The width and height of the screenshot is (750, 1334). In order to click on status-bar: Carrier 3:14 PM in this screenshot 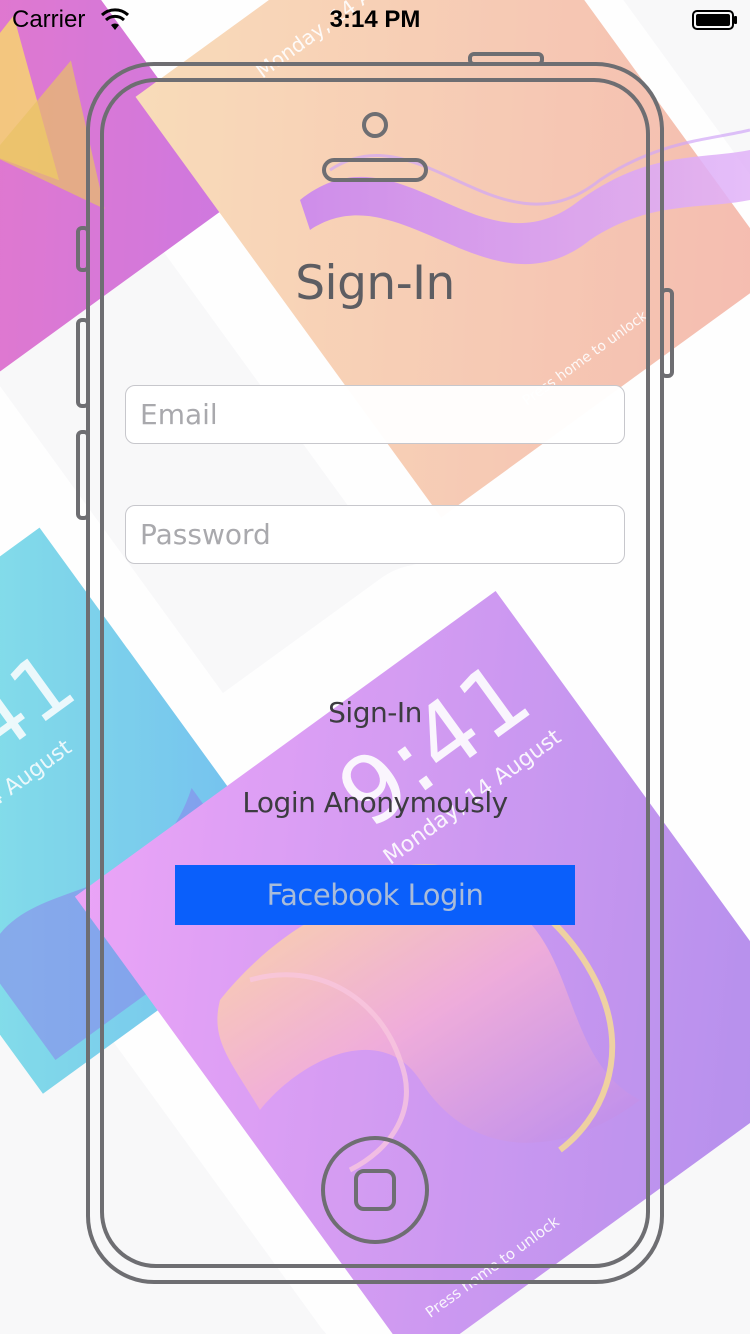, I will do `click(375, 20)`.